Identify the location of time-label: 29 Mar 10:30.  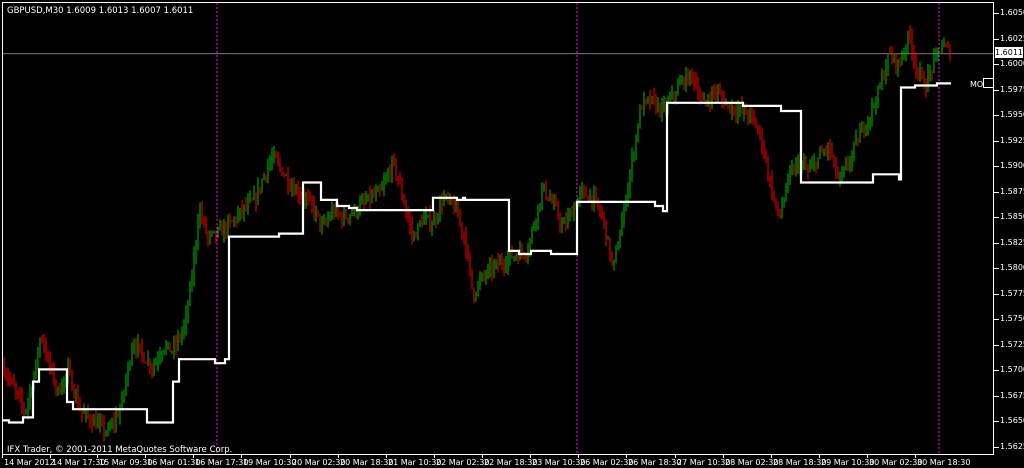
(848, 462).